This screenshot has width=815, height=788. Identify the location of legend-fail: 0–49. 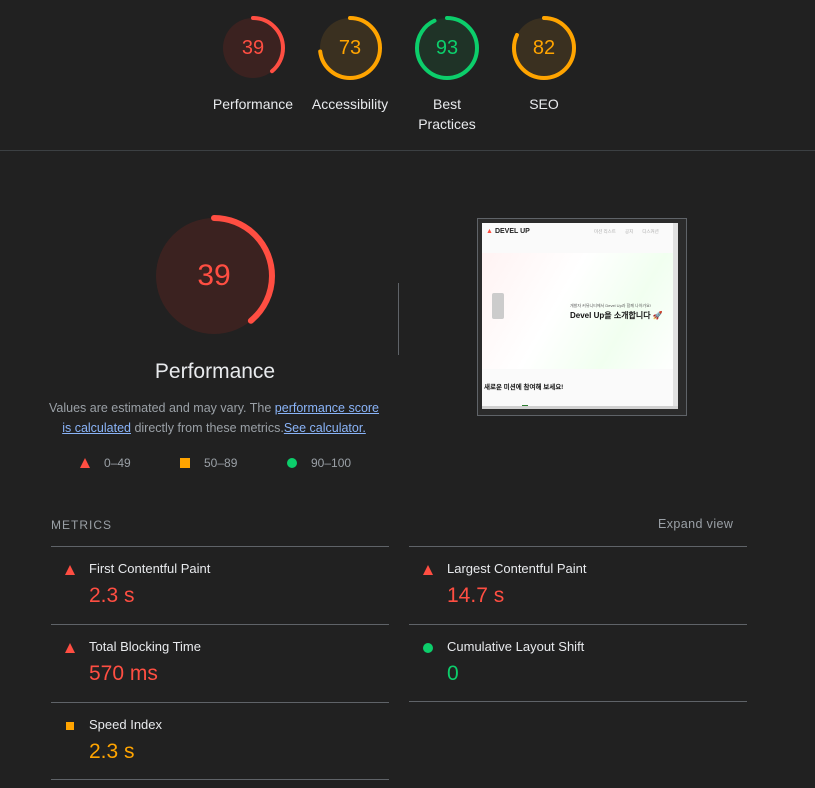
(105, 463).